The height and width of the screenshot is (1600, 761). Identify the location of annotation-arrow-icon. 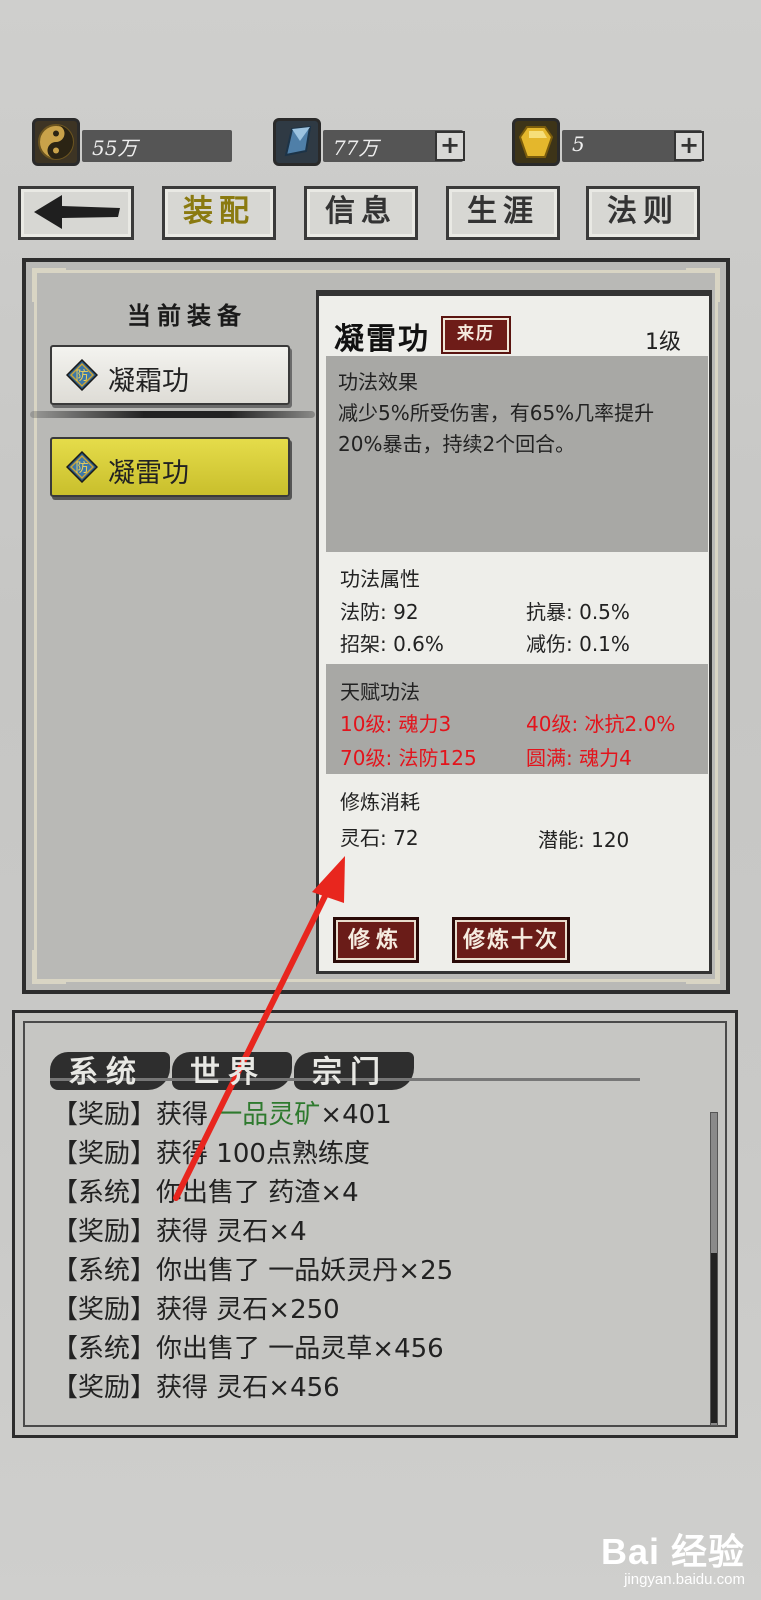
(259, 1028).